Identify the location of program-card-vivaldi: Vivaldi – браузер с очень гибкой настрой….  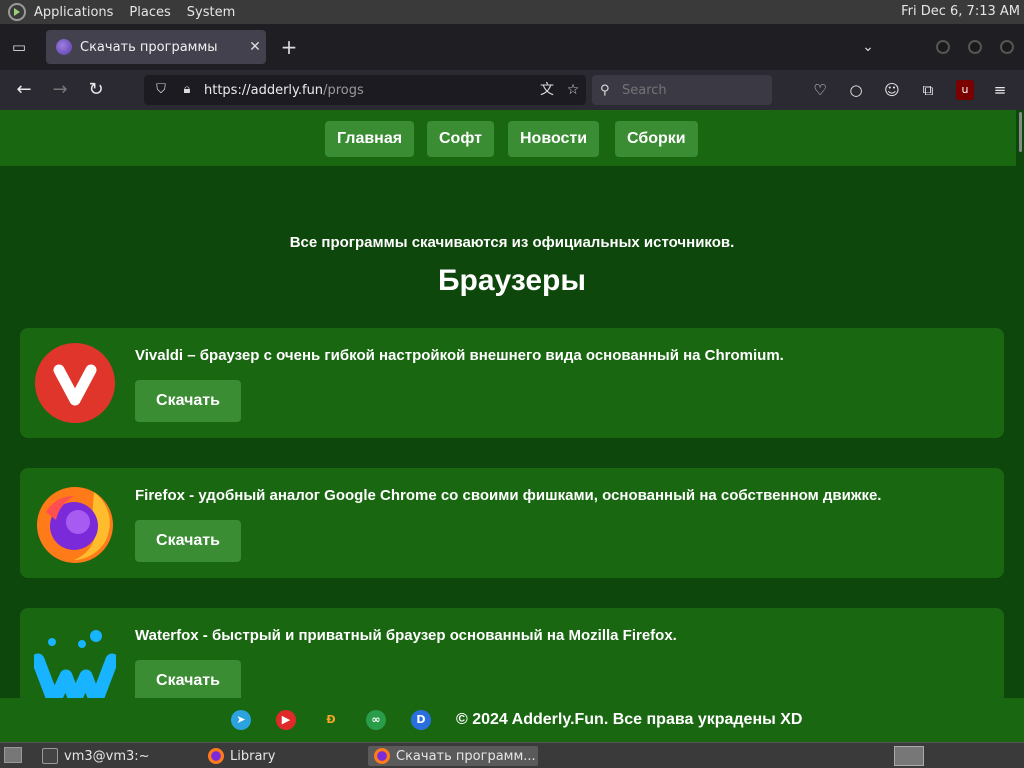
(512, 383).